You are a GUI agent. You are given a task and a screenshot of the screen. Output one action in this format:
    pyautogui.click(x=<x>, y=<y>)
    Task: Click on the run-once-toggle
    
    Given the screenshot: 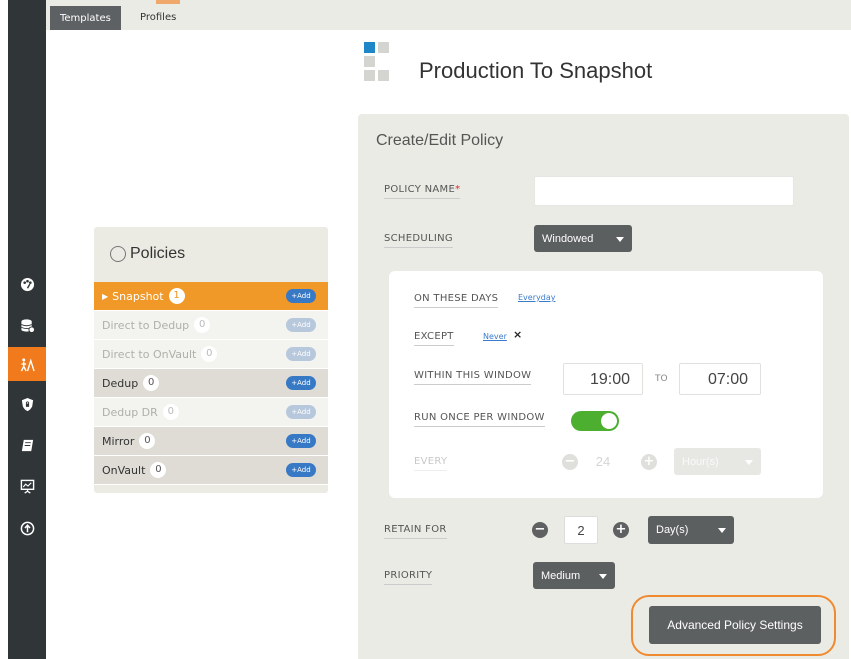 What is the action you would take?
    pyautogui.click(x=595, y=421)
    